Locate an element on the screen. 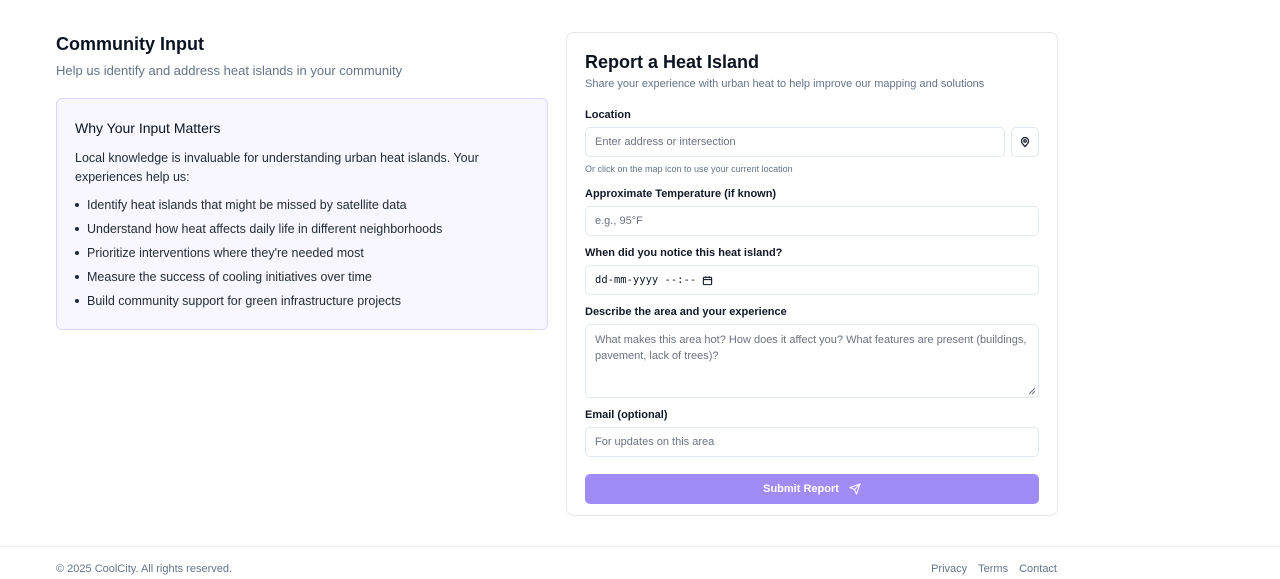 The height and width of the screenshot is (579, 1280). copyright-text: © 2025 CoolCity. All rights reserved. is located at coordinates (144, 569).